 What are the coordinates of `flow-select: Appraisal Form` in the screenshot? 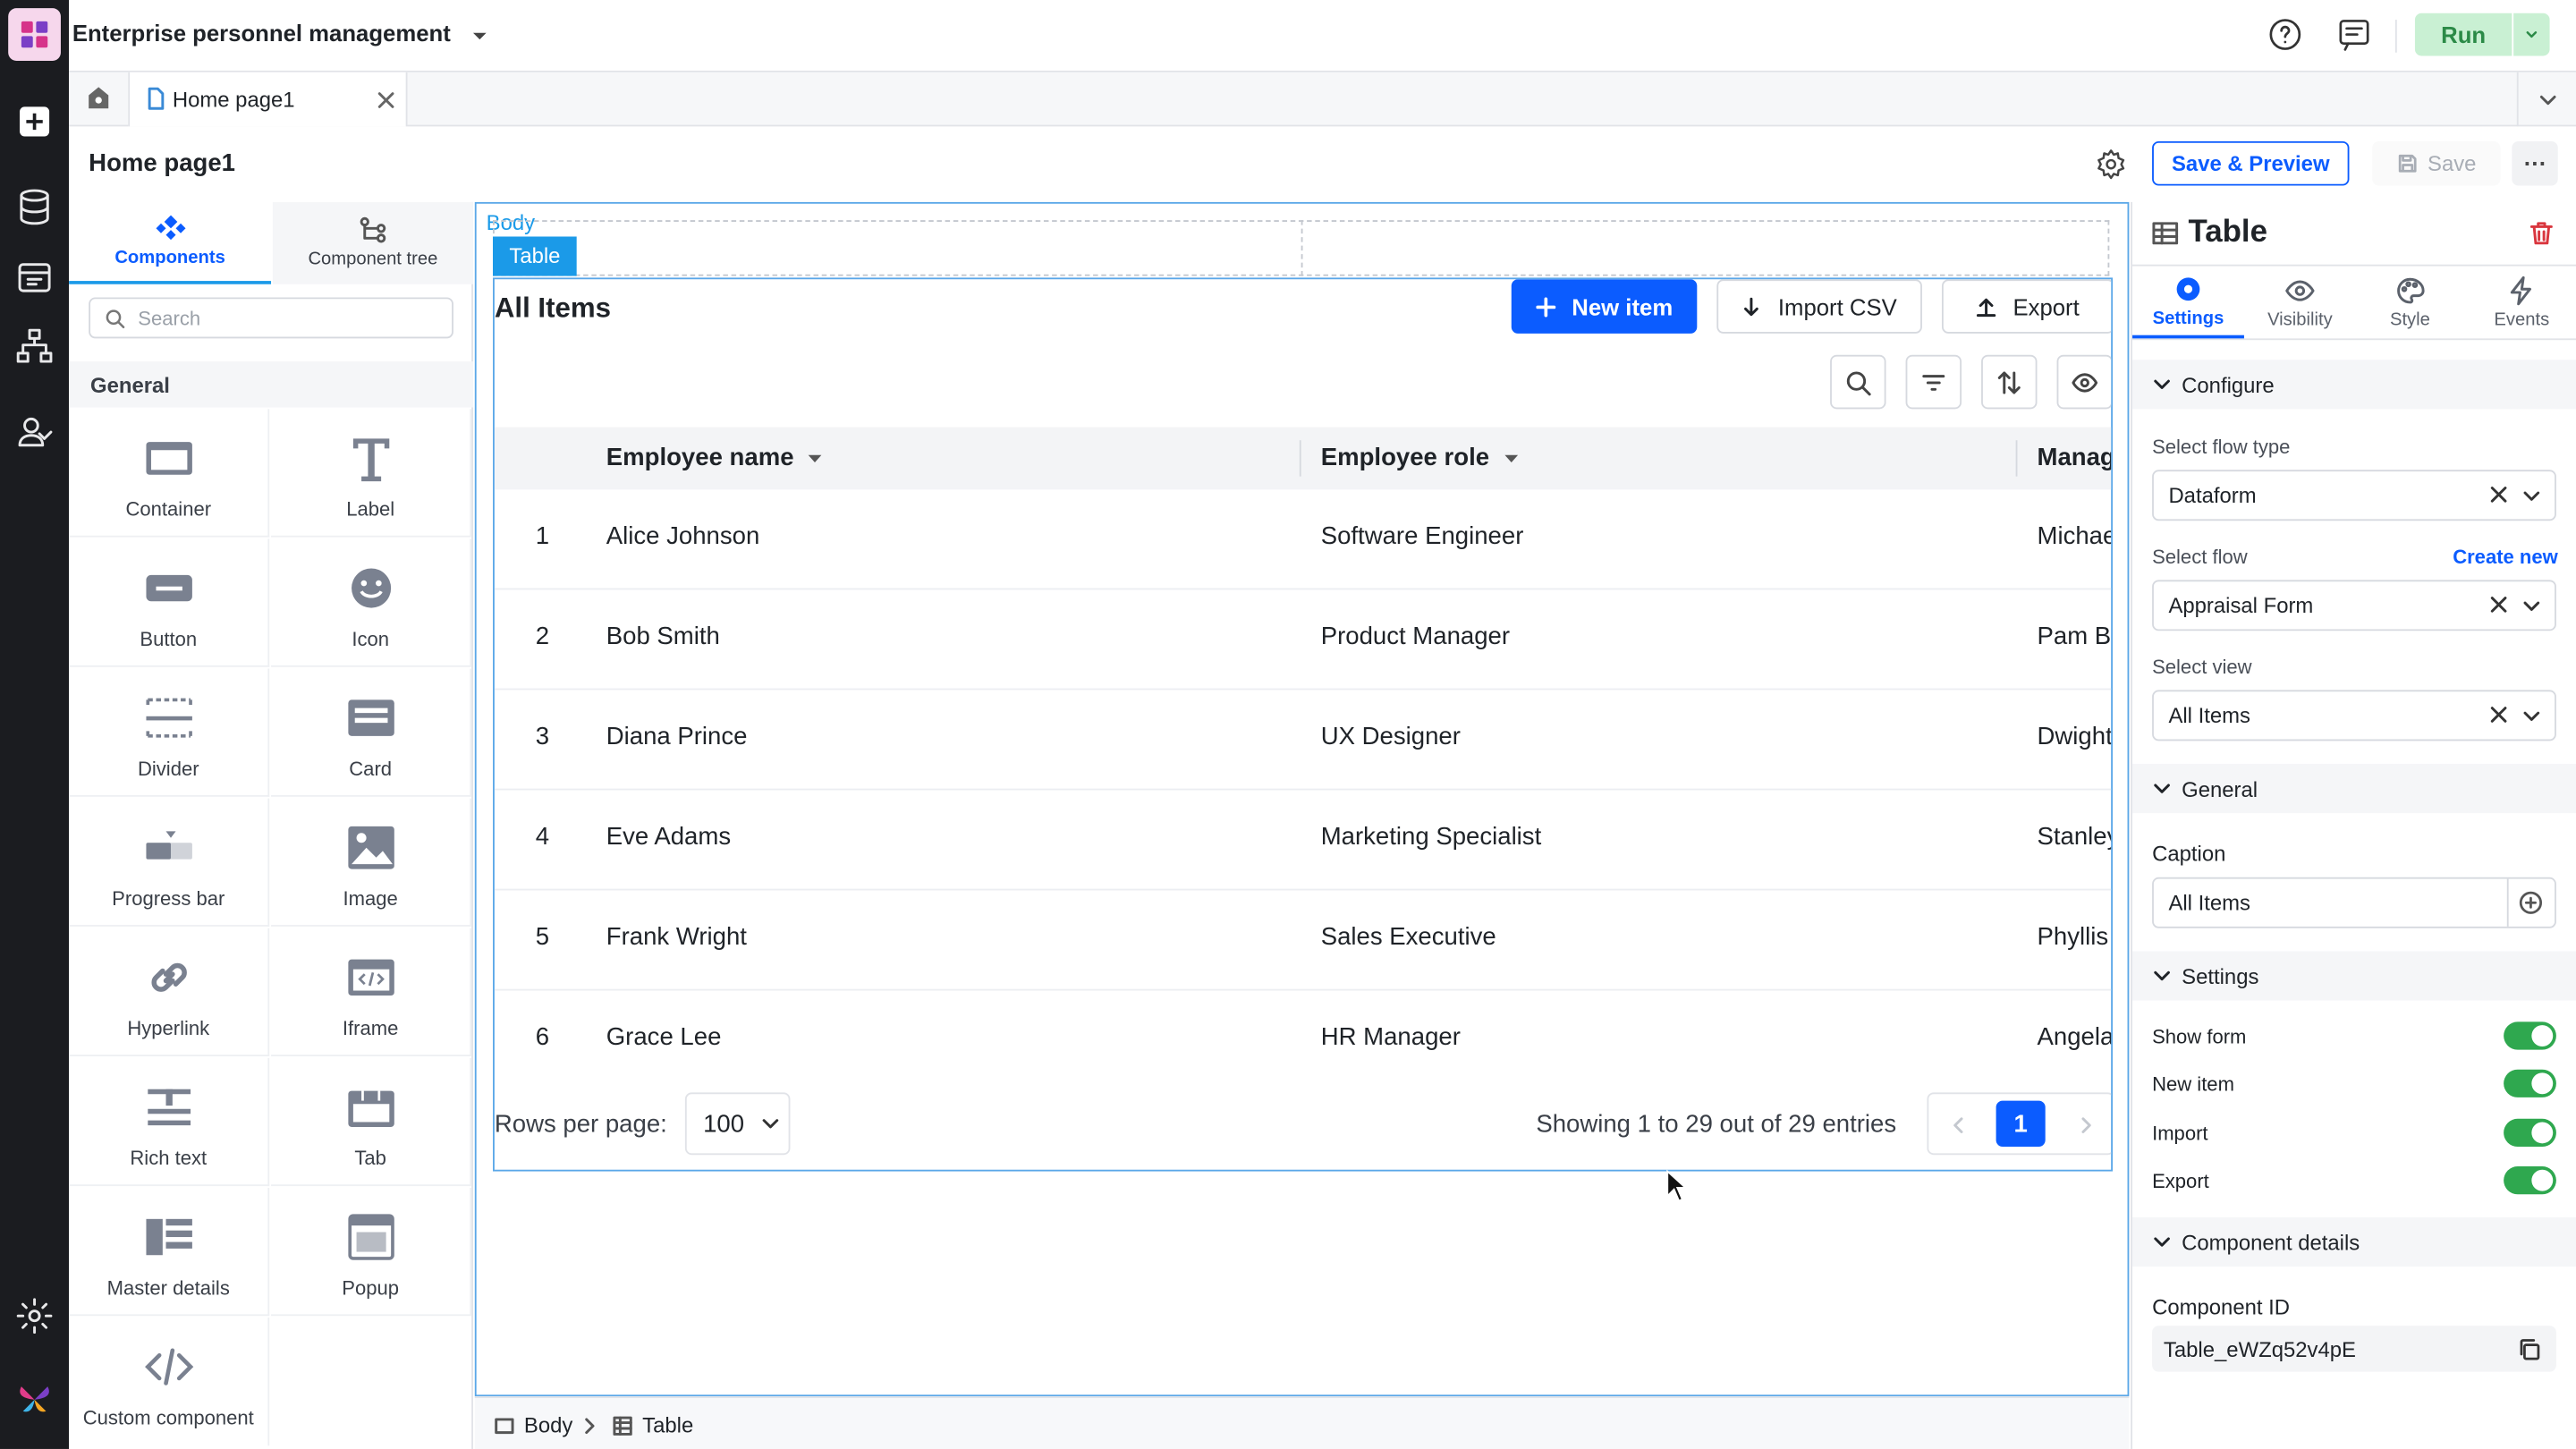 It's located at (2354, 605).